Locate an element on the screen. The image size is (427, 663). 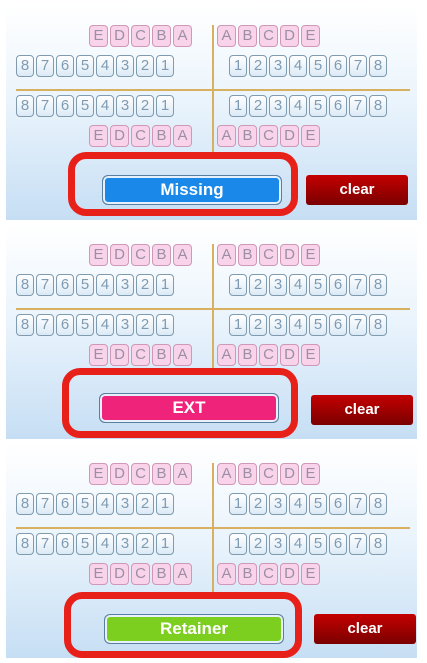
tooth-key-lower-right-letter-A: A is located at coordinates (226, 136).